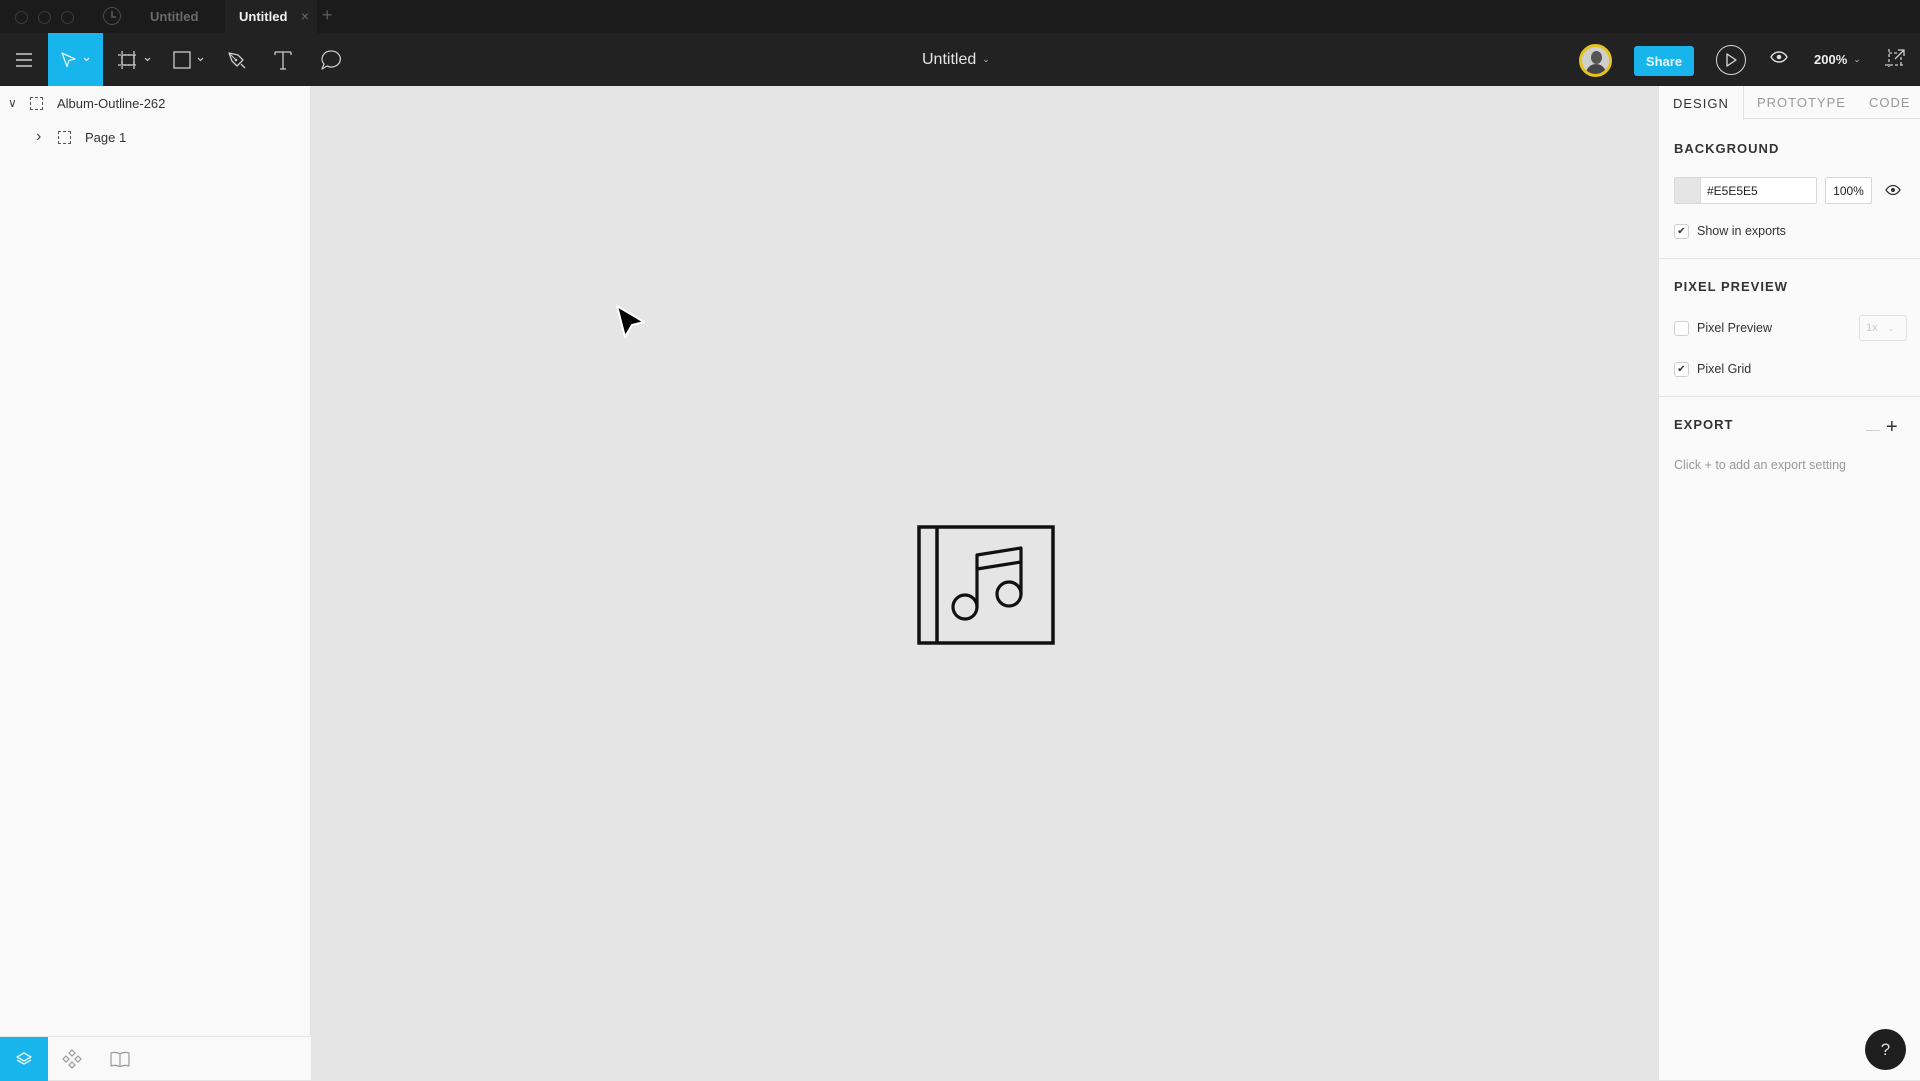  I want to click on new-tab-button: +, so click(327, 15).